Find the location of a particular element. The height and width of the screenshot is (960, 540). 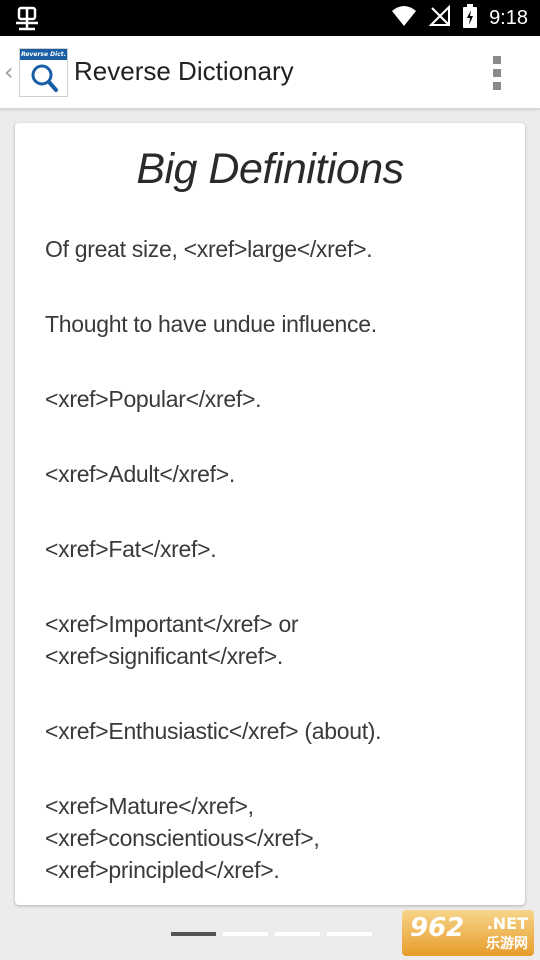

watermark-cn-text: 乐游网 is located at coordinates (507, 943).